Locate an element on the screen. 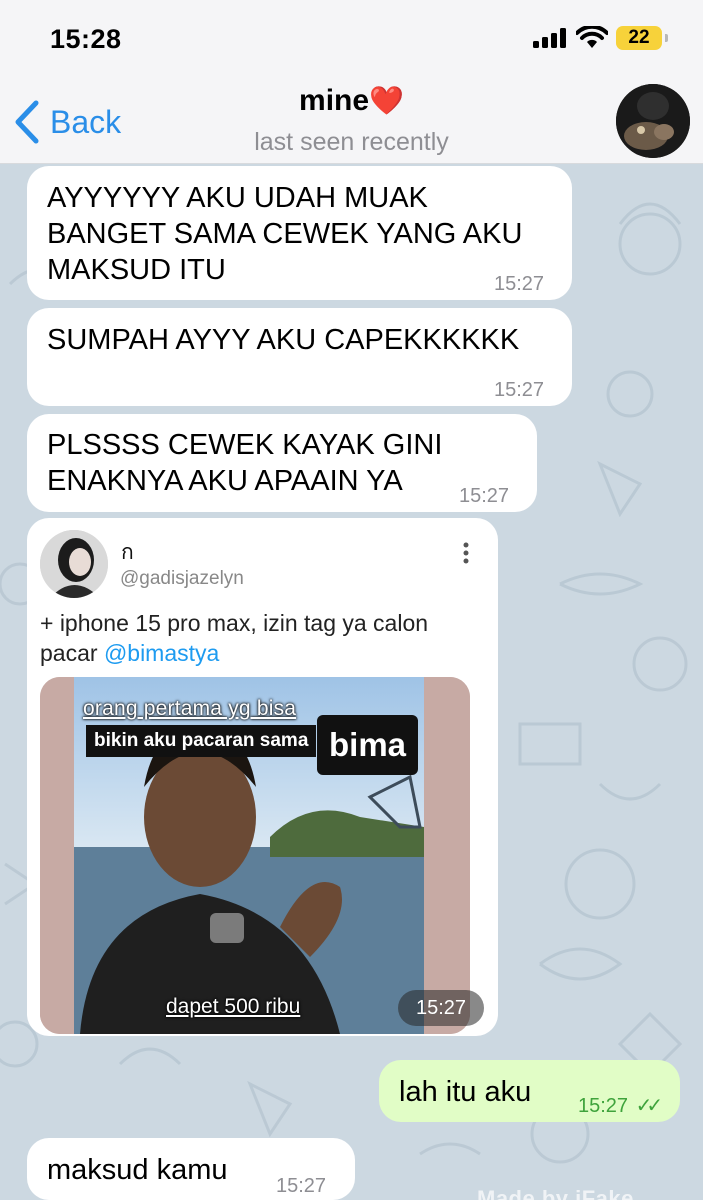  heart-emoji-icon: ❤️ is located at coordinates (386, 100).